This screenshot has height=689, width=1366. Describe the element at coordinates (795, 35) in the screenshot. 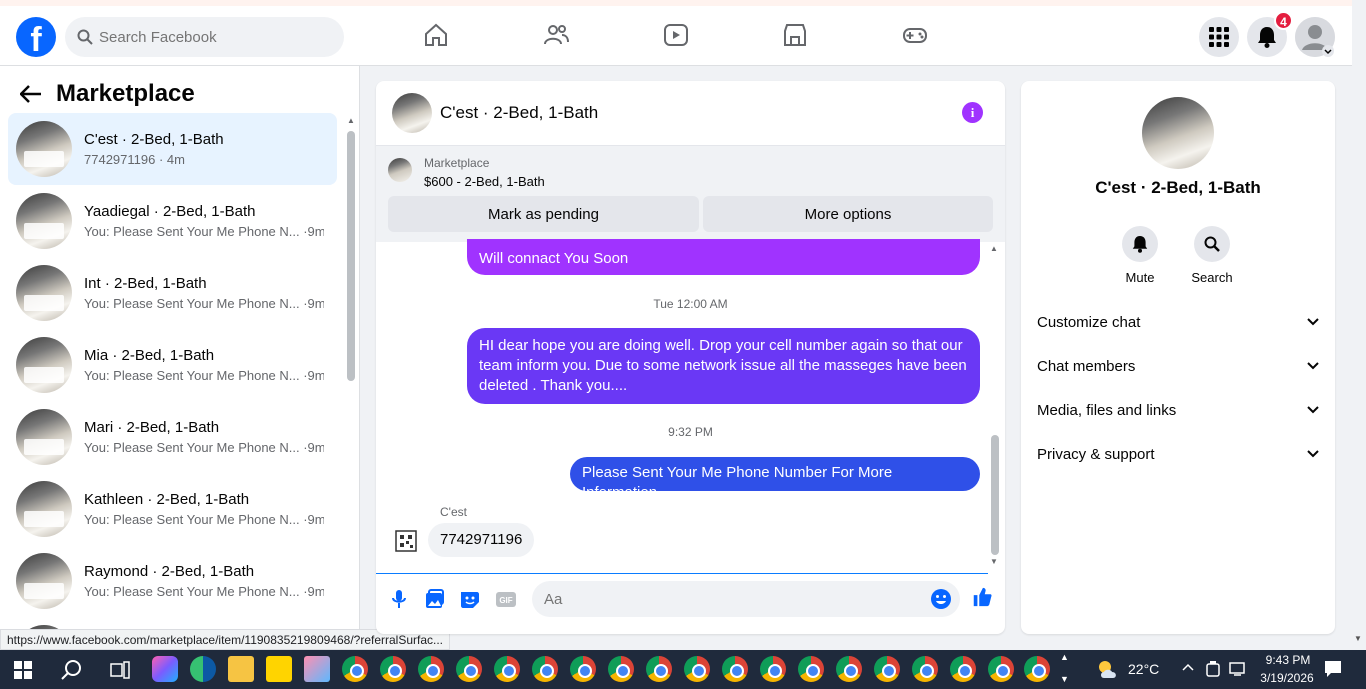

I see `marketplace-icon` at that location.